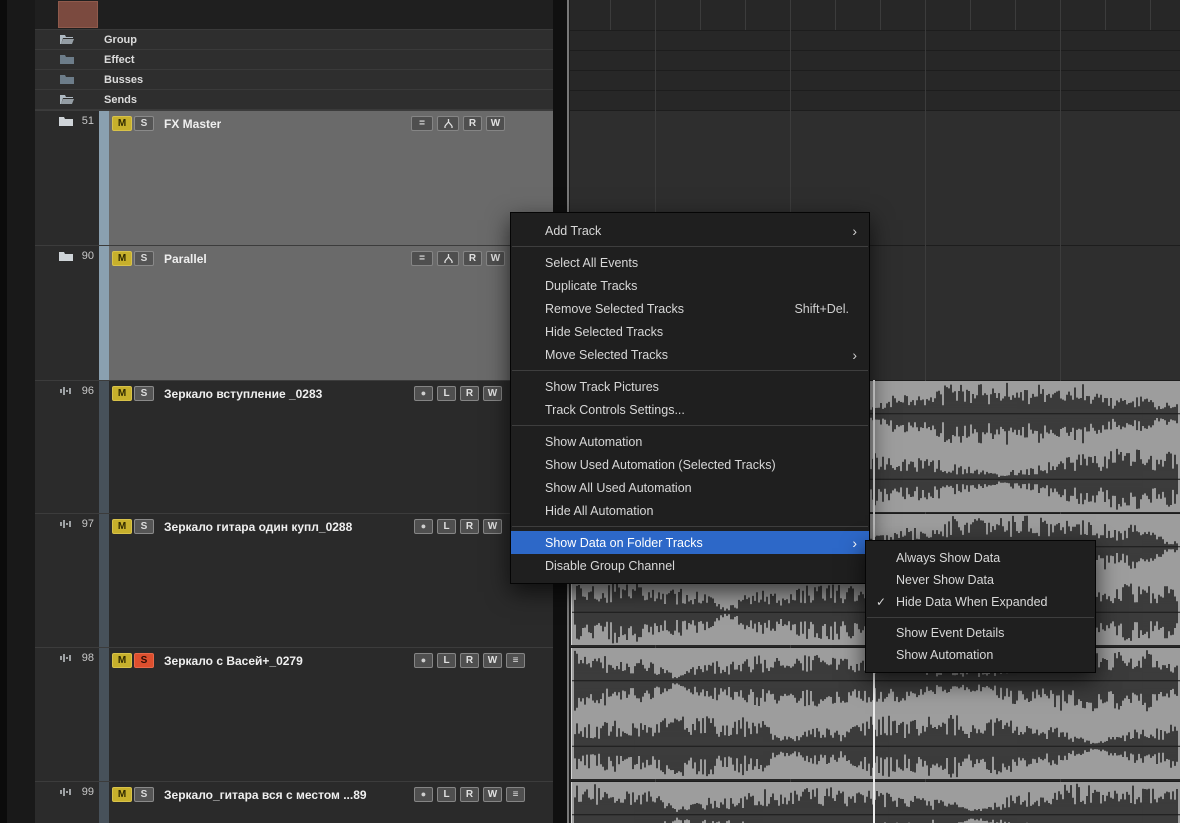 This screenshot has width=1180, height=823. What do you see at coordinates (294, 60) in the screenshot?
I see `folder-row-effect: Effect` at bounding box center [294, 60].